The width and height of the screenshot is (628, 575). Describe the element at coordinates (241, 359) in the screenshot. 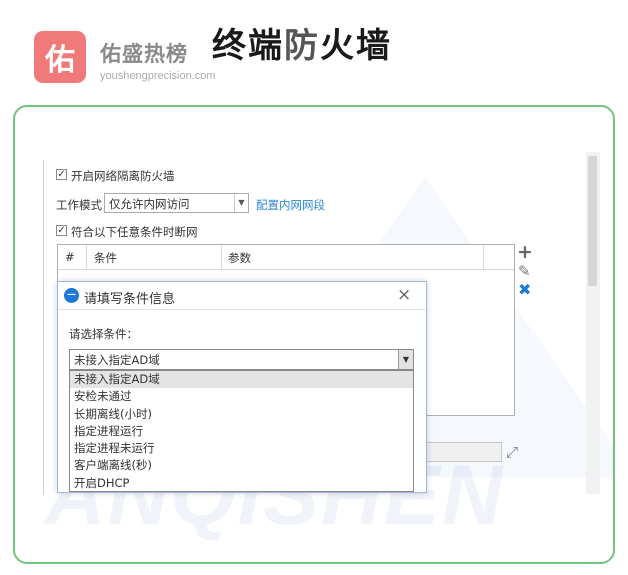

I see `condition-select: 未接入指定AD域 ▼` at that location.